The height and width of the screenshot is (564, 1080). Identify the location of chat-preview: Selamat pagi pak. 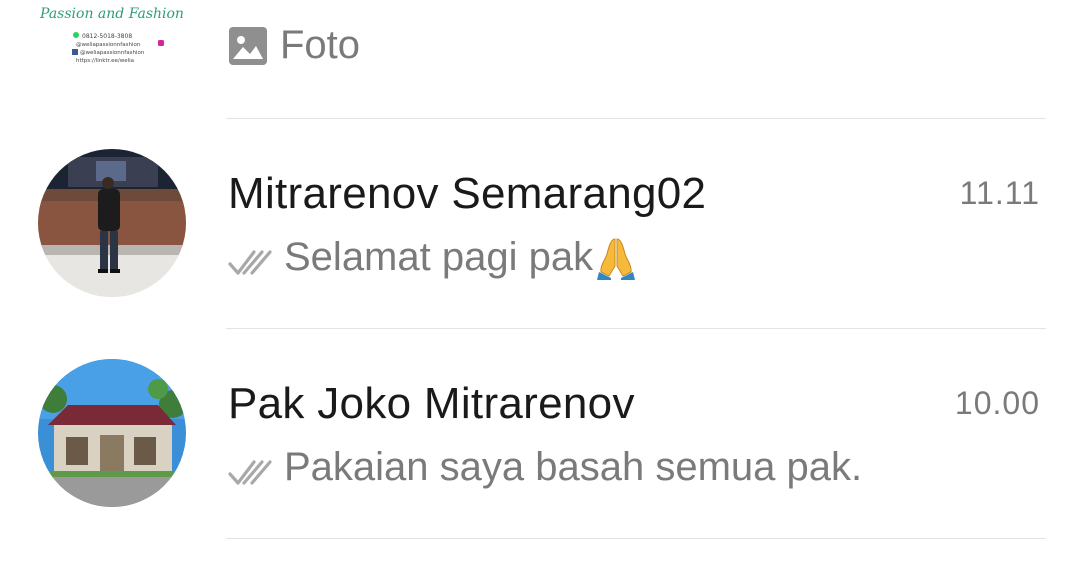
(432, 257).